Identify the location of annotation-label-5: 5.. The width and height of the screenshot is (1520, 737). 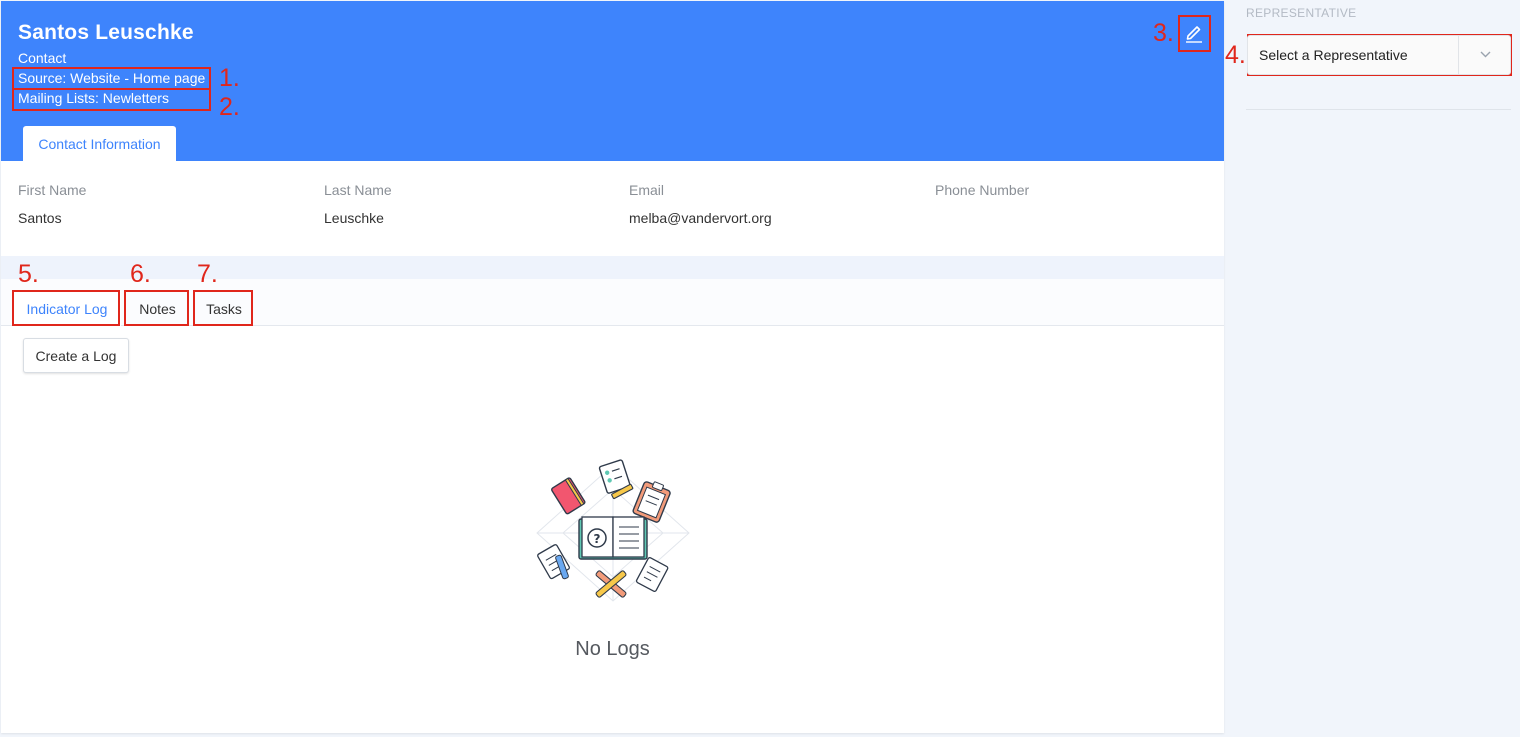
(28, 274).